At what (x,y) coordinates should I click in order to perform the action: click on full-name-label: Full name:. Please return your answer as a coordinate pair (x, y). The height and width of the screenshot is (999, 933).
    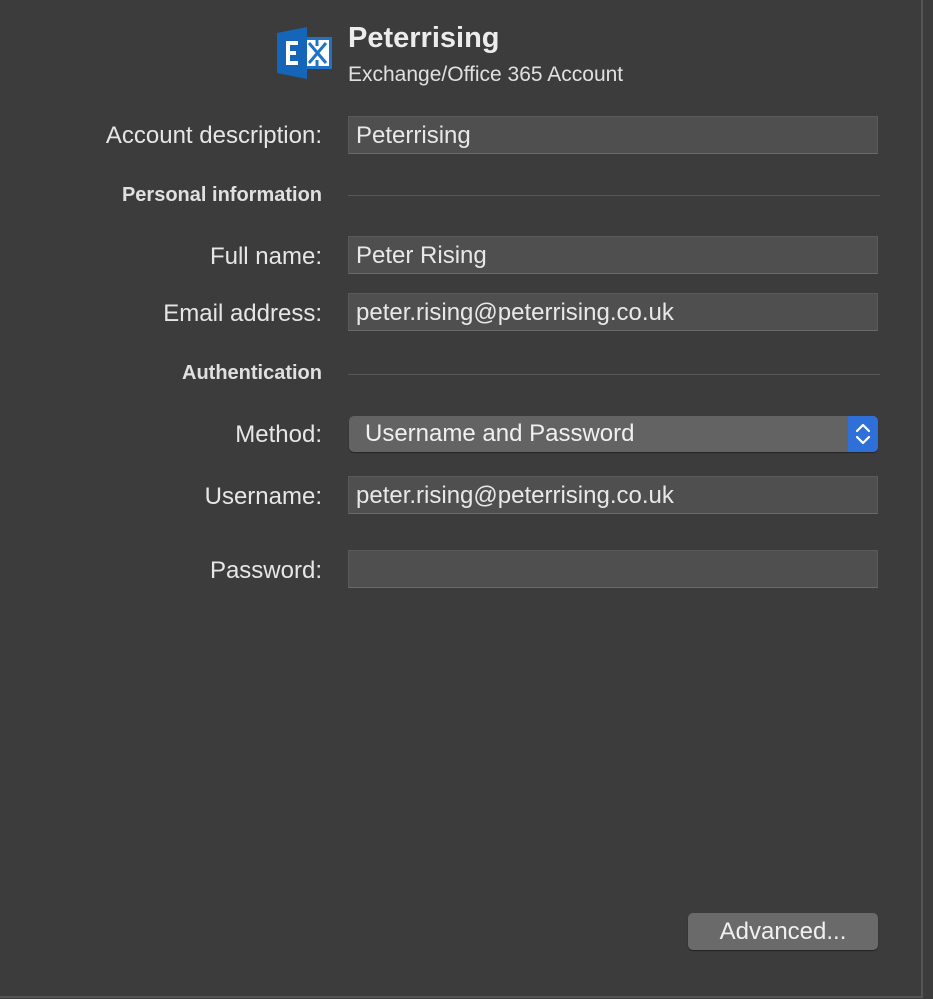
    Looking at the image, I should click on (265, 256).